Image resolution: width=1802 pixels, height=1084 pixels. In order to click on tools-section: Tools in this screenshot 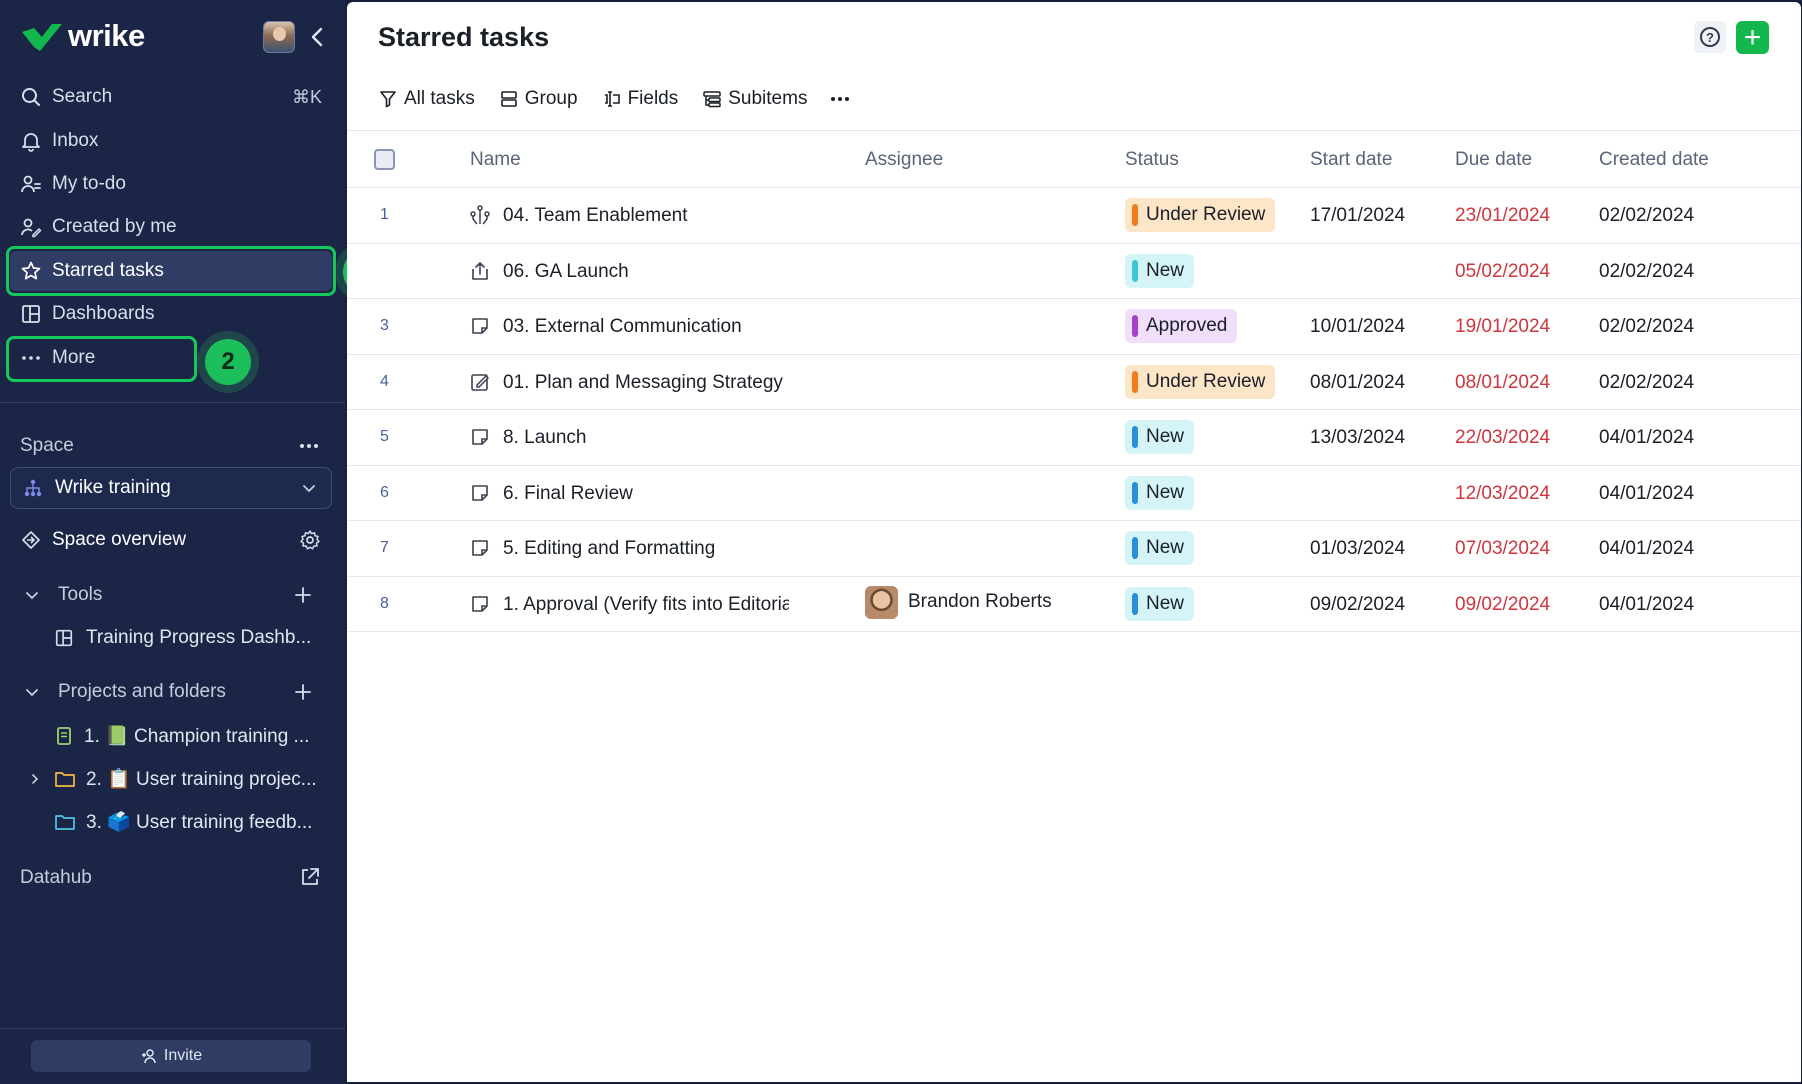, I will do `click(172, 595)`.